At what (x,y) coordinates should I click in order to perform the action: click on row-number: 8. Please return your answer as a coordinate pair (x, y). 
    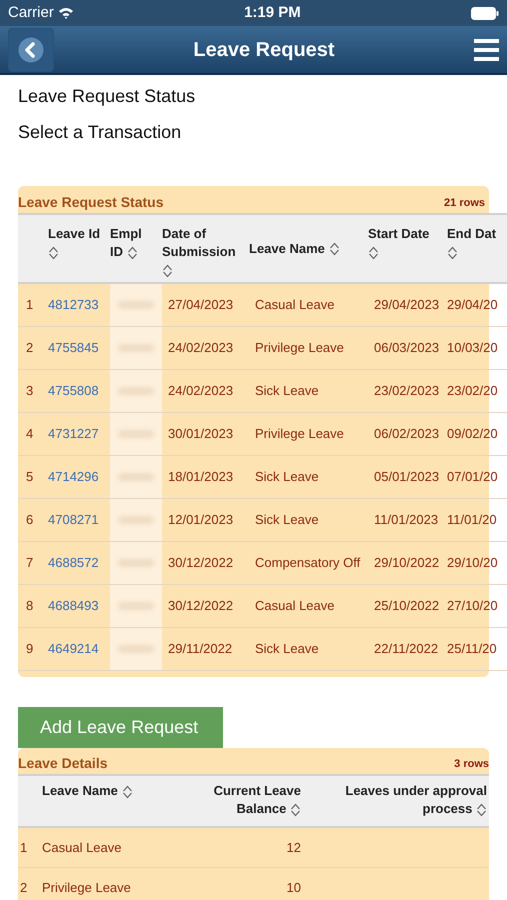
    Looking at the image, I should click on (29, 606).